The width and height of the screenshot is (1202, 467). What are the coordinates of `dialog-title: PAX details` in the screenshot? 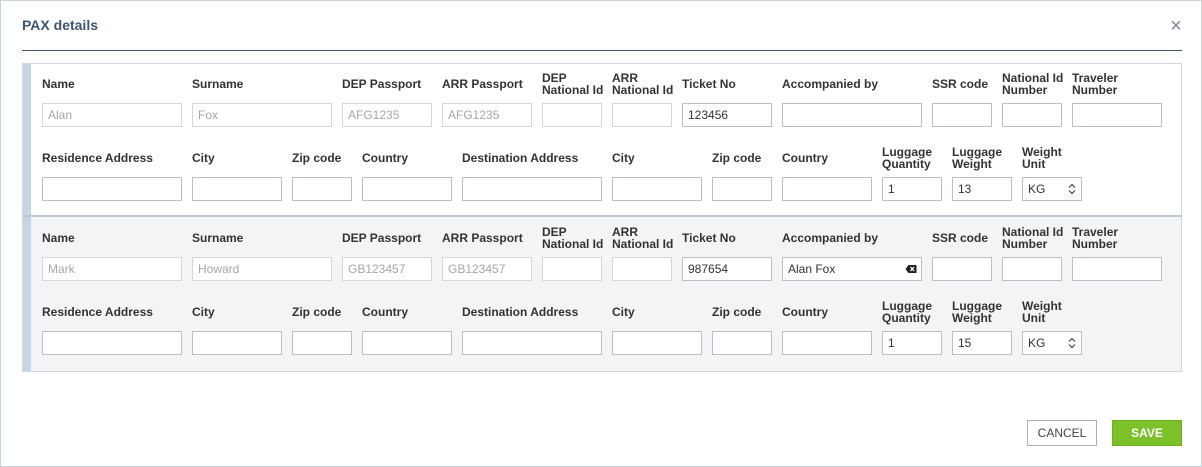 It's located at (60, 25).